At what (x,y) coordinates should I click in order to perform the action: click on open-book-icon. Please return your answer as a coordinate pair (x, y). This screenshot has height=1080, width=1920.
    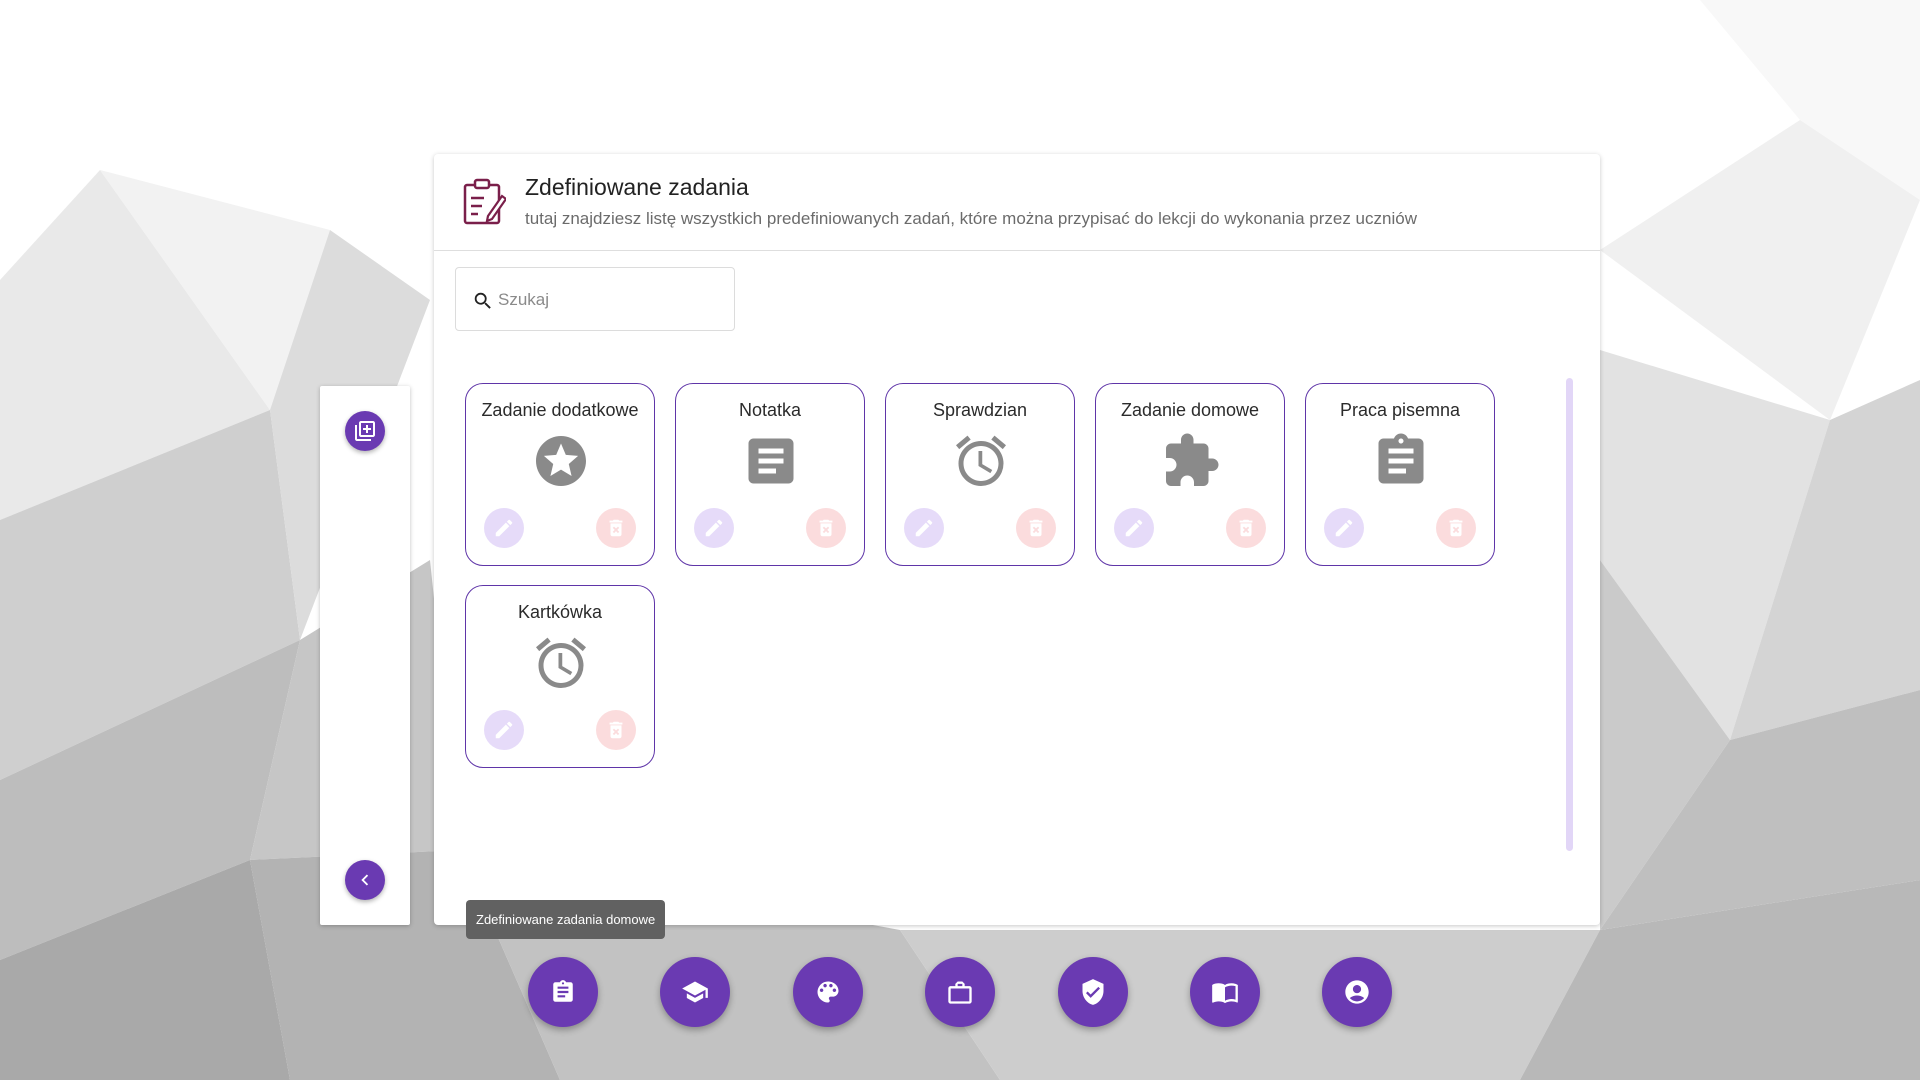
    Looking at the image, I should click on (1225, 993).